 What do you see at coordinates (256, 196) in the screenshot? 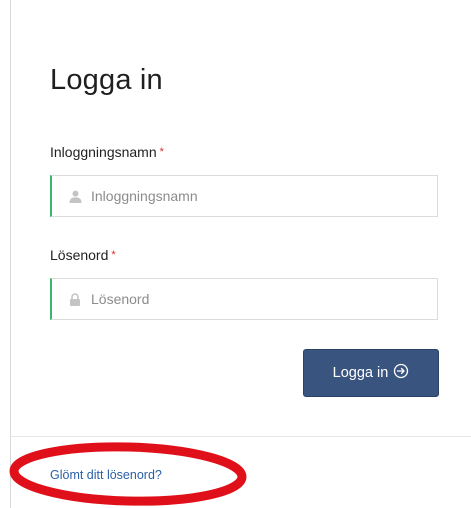
I see `username-input` at bounding box center [256, 196].